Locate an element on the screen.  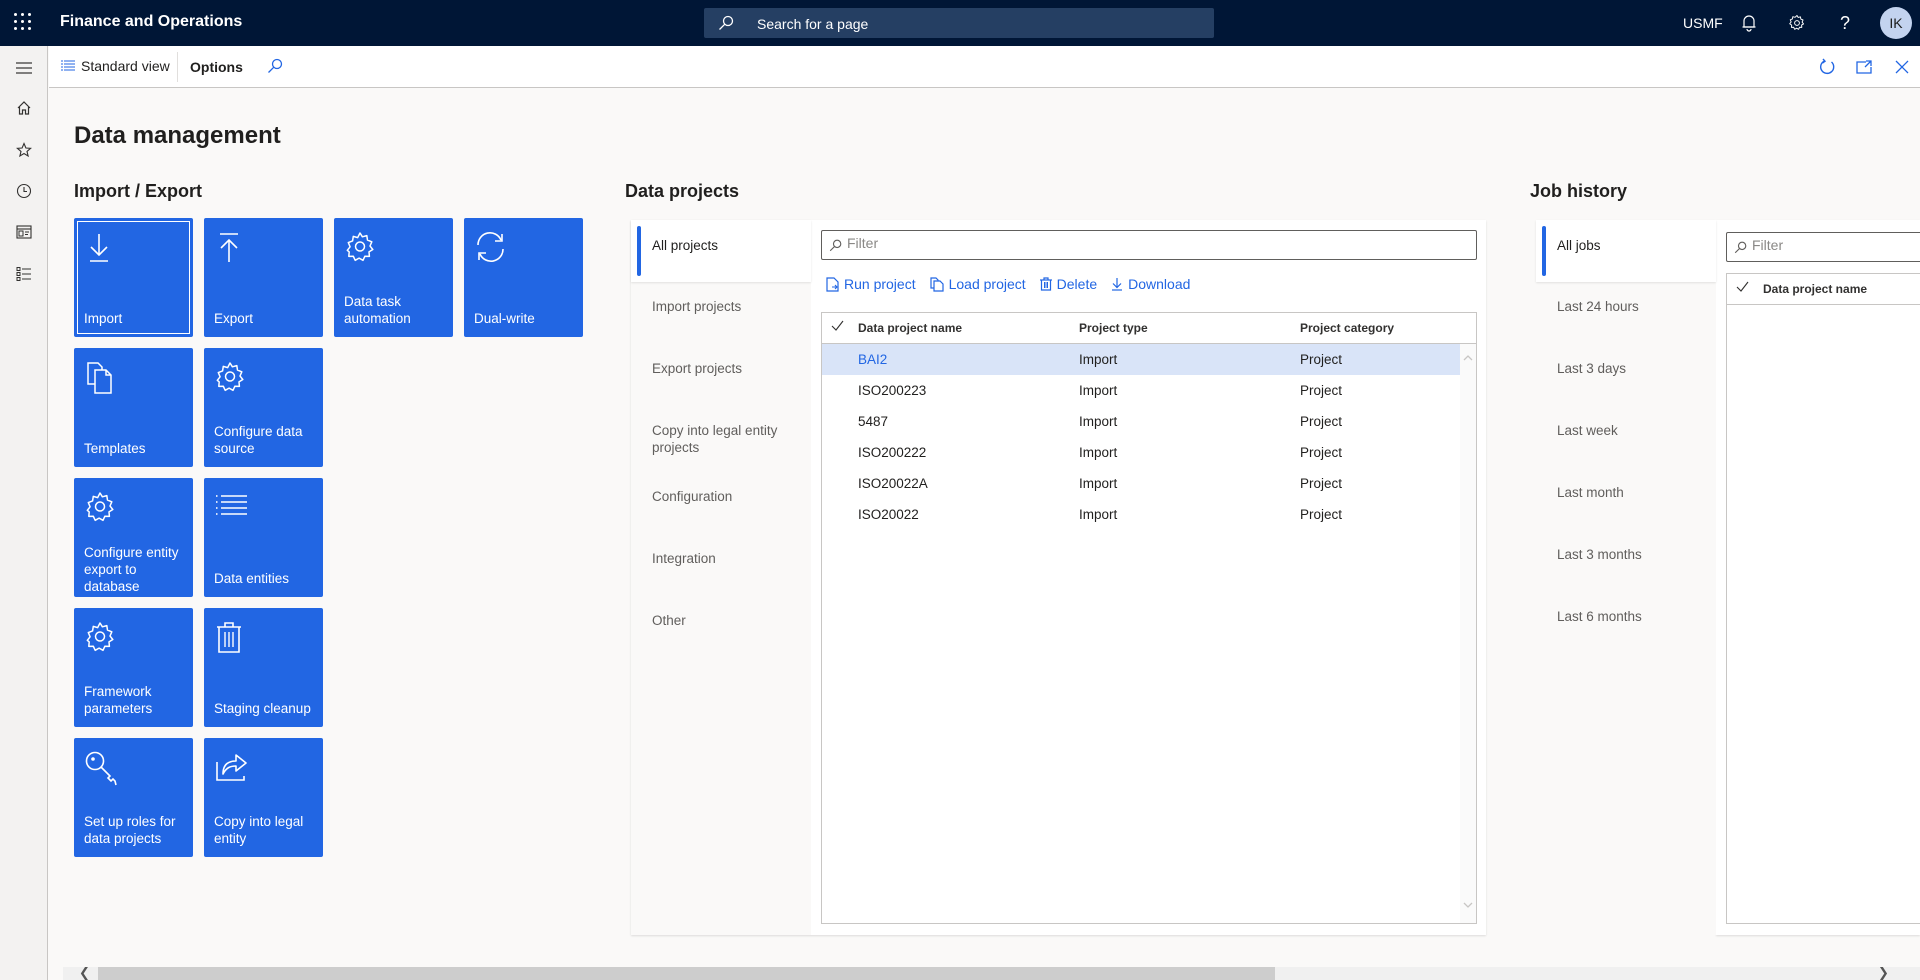
jobs-filter-field is located at coordinates (1831, 245).